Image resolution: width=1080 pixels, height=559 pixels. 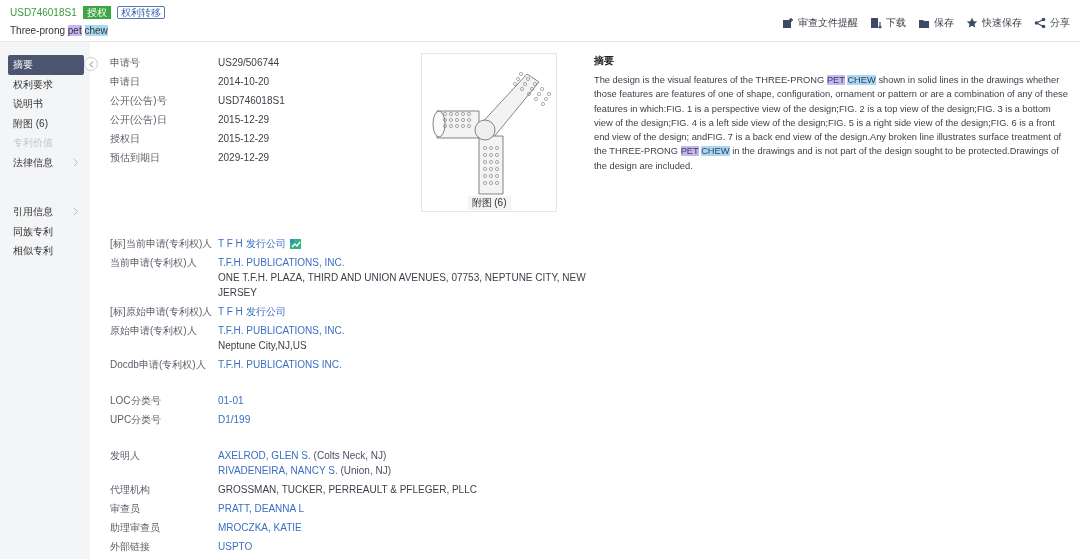 What do you see at coordinates (888, 22) in the screenshot?
I see `toolbar-button: 下载` at bounding box center [888, 22].